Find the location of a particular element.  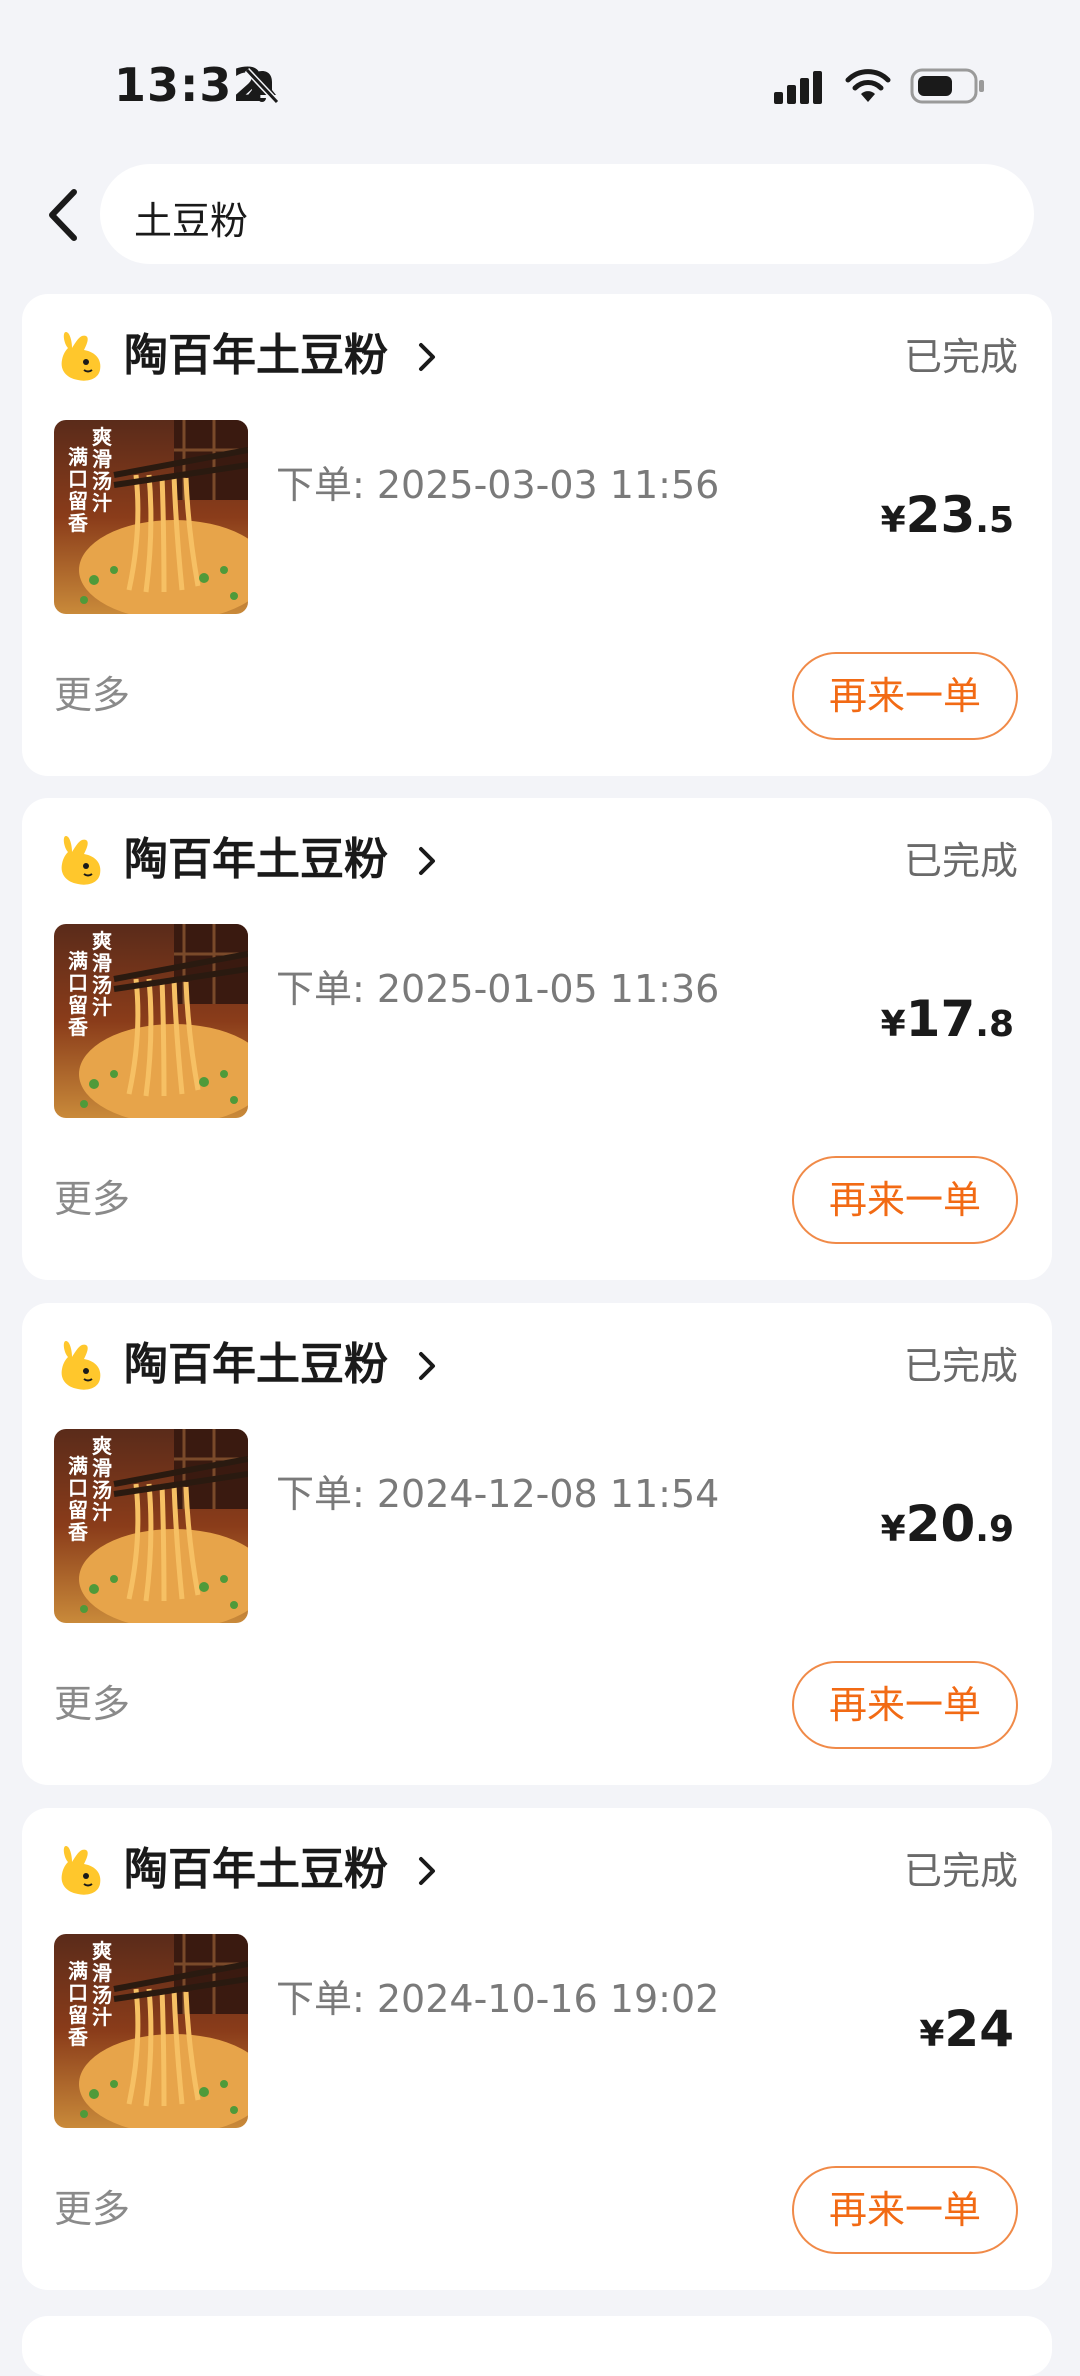

price-integer: 24 is located at coordinates (979, 2029).